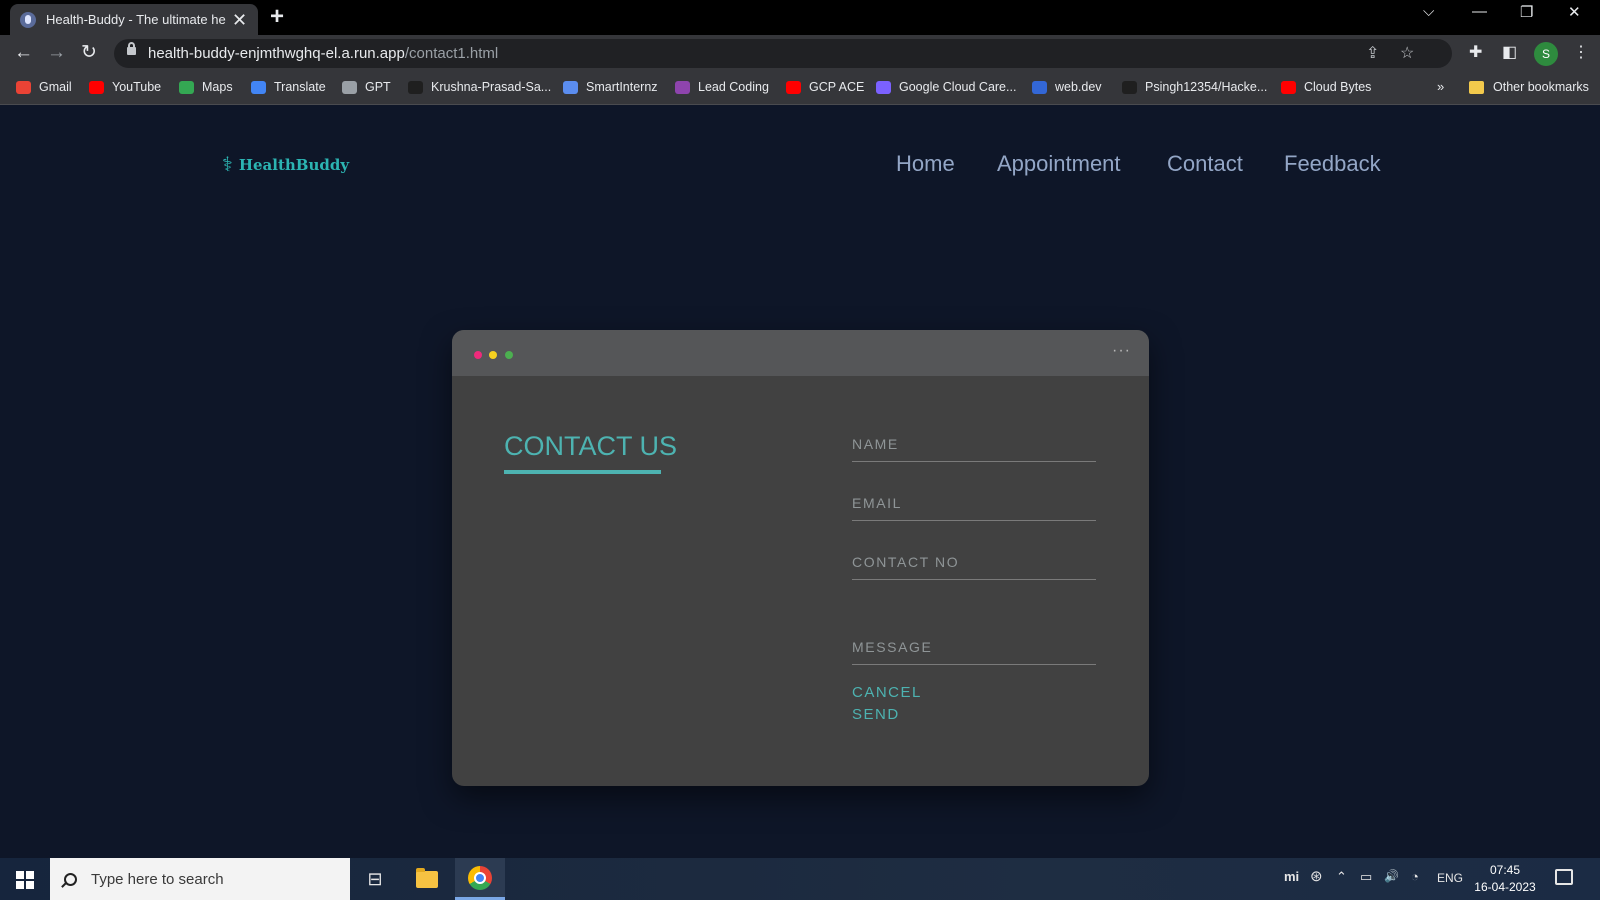 The width and height of the screenshot is (1600, 900). Describe the element at coordinates (217, 87) in the screenshot. I see `bookmark-label: Maps` at that location.